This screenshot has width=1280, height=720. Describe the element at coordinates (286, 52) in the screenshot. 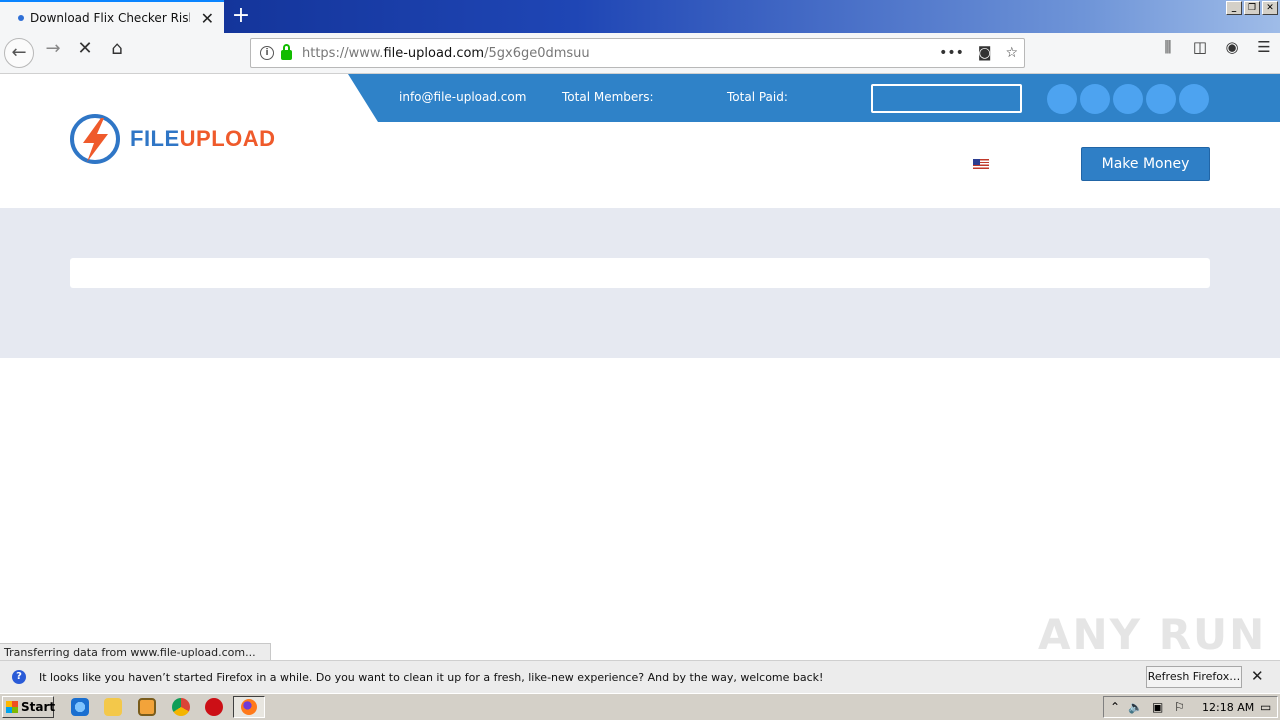

I see `lock-icon` at that location.